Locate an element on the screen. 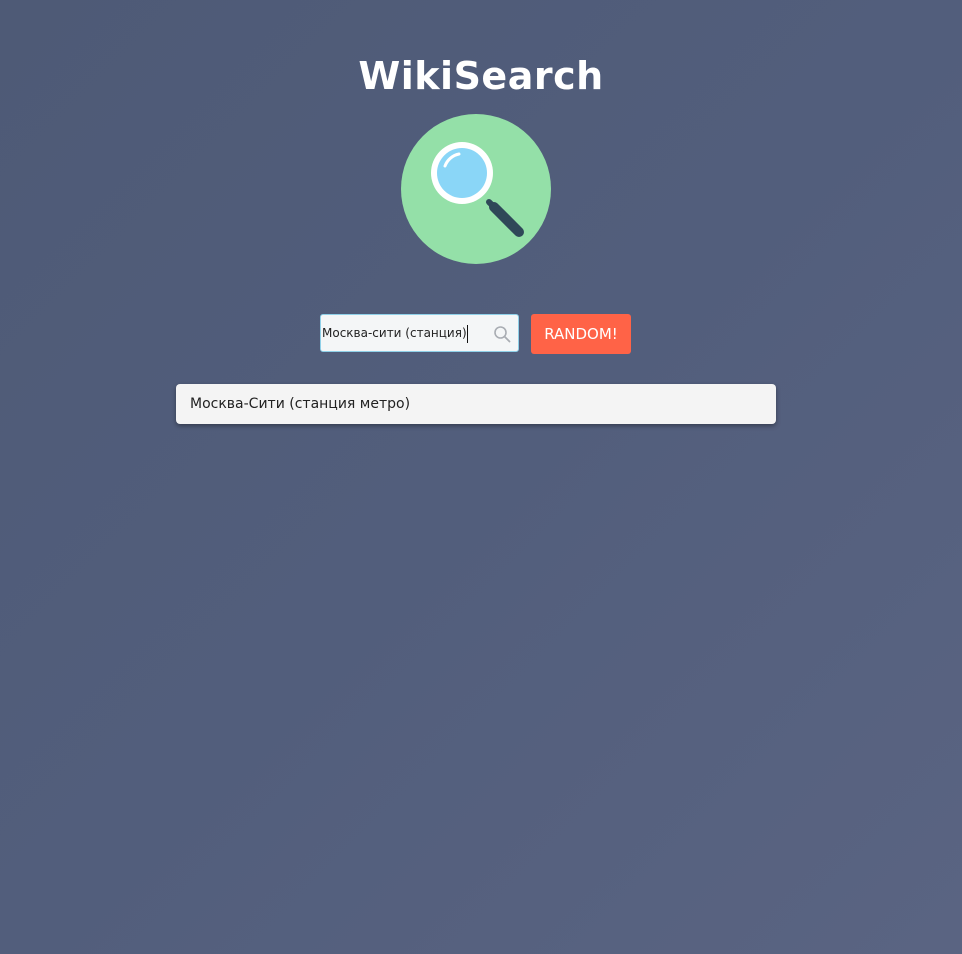 The width and height of the screenshot is (962, 954). suggestion-item: Москва-Сити (станция метро) is located at coordinates (476, 404).